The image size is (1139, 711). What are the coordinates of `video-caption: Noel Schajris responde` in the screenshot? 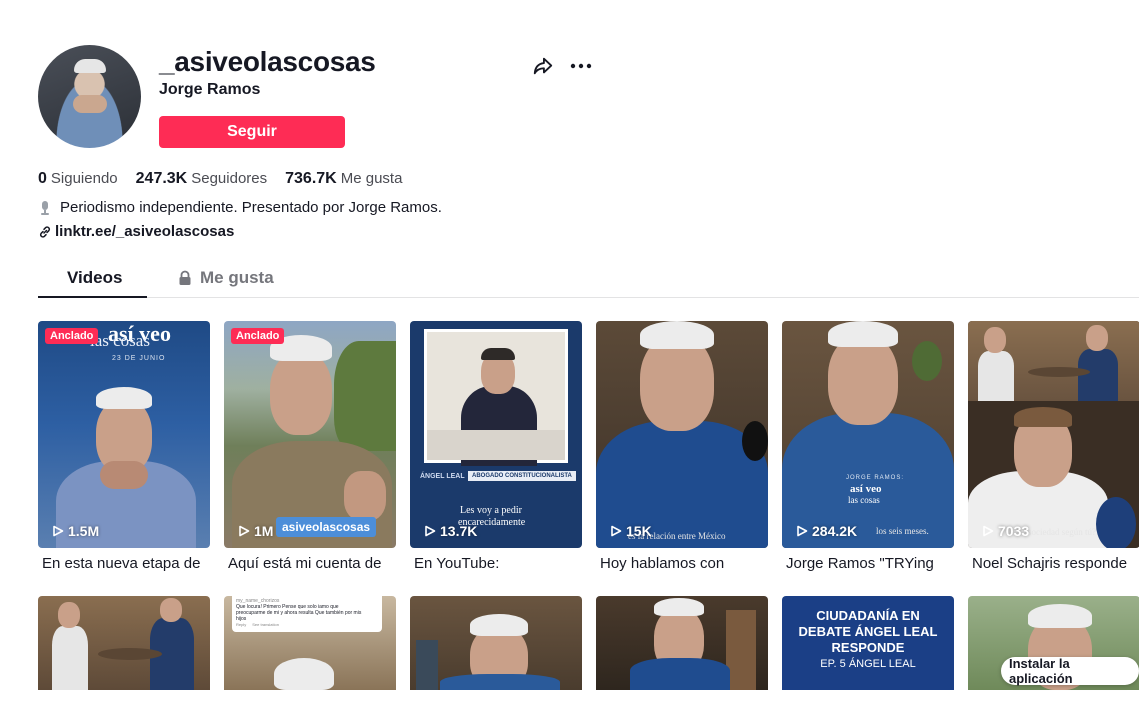 It's located at (1053, 563).